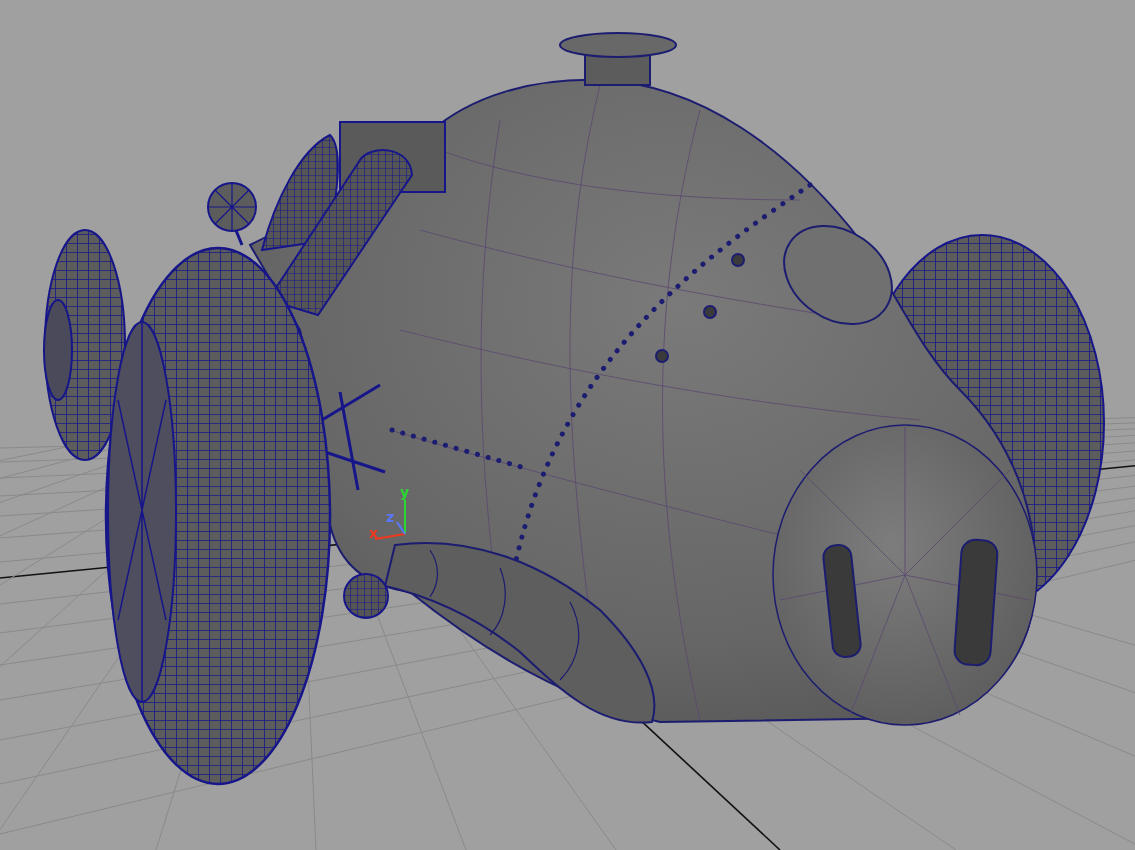 The image size is (1135, 850). Describe the element at coordinates (390, 517) in the screenshot. I see `axis-label: z` at that location.